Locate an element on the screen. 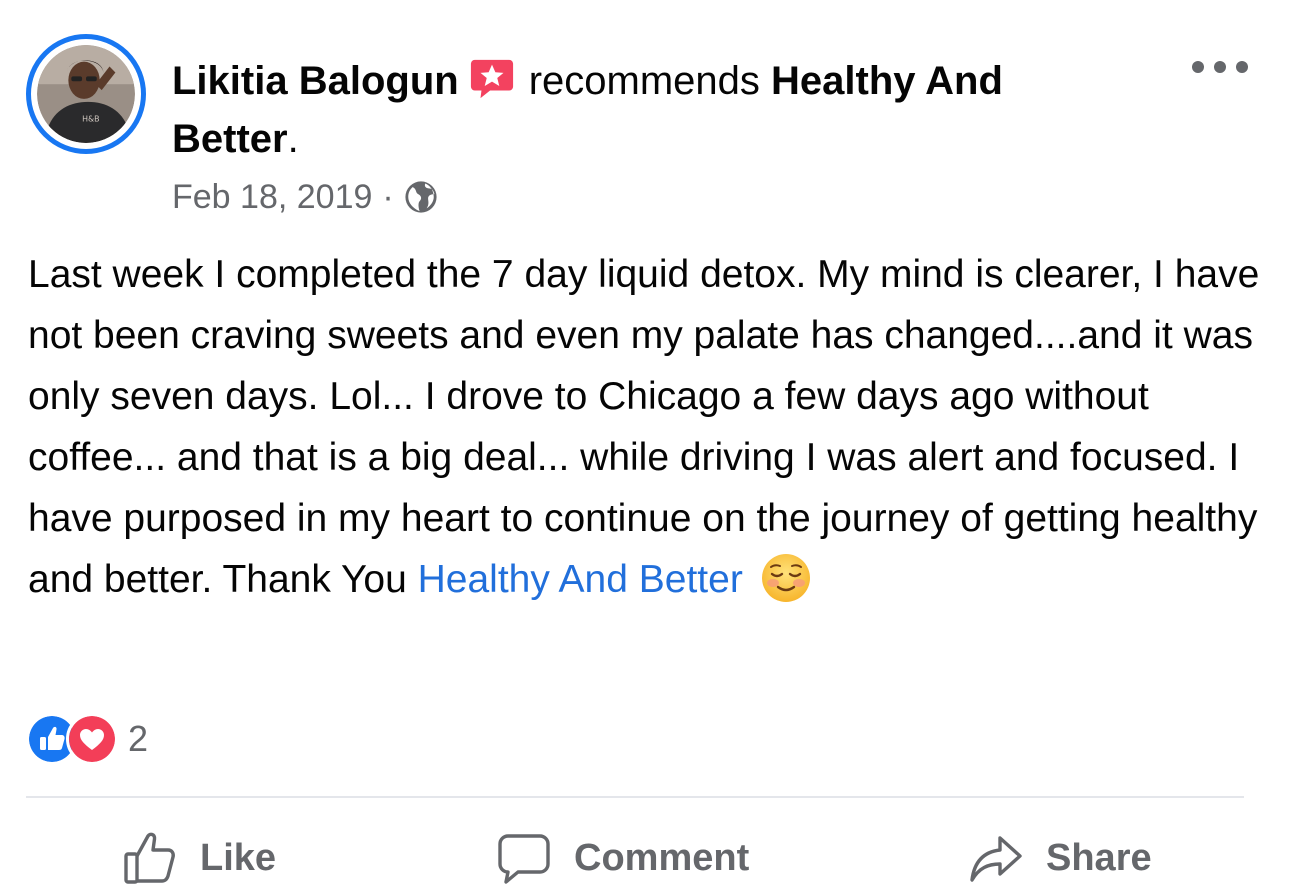 This screenshot has height=896, width=1290. page-mention-link: Healthy And Better is located at coordinates (580, 579).